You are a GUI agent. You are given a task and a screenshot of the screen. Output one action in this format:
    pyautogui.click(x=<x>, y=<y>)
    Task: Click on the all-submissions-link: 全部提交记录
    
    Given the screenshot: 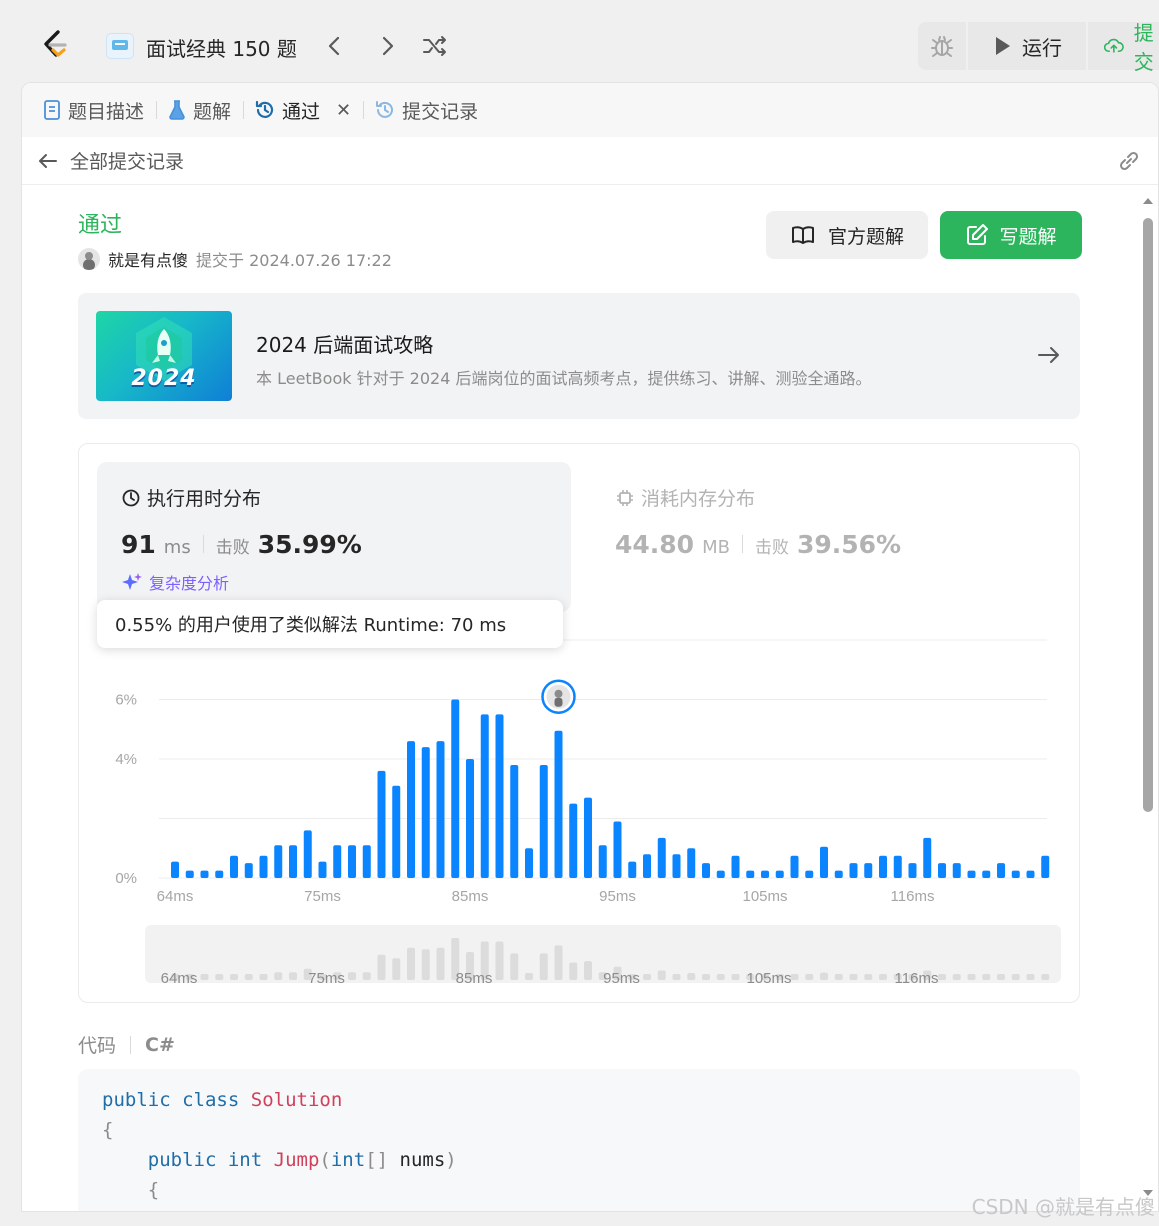 What is the action you would take?
    pyautogui.click(x=127, y=160)
    